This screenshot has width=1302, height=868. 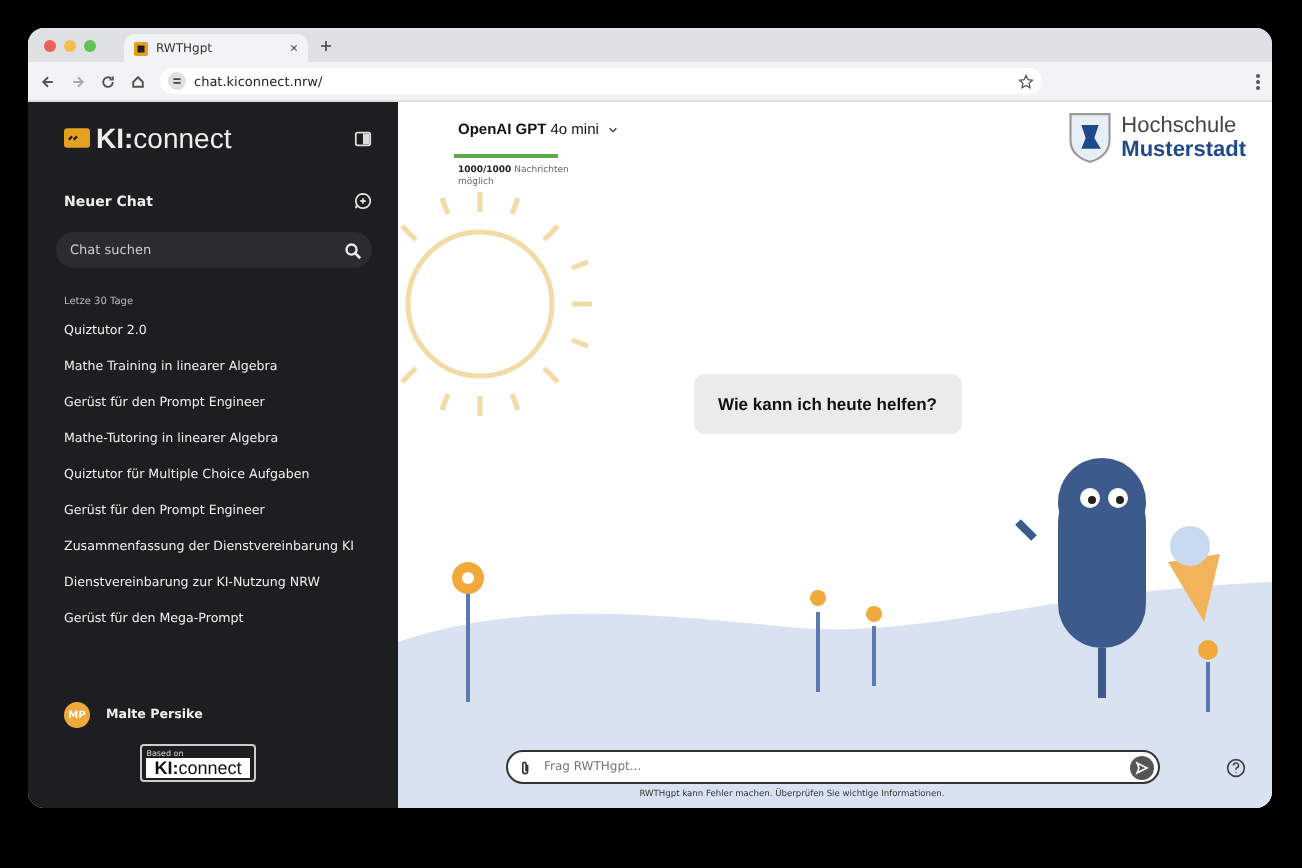 What do you see at coordinates (294, 48) in the screenshot?
I see `close-tab-icon` at bounding box center [294, 48].